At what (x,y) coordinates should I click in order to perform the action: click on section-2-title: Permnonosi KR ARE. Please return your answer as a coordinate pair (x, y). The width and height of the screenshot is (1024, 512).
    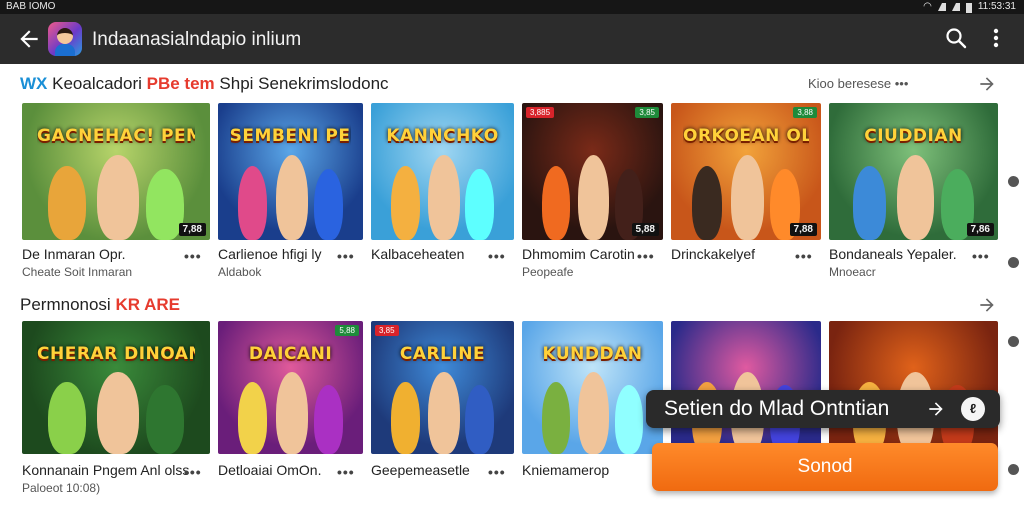
    Looking at the image, I should click on (100, 305).